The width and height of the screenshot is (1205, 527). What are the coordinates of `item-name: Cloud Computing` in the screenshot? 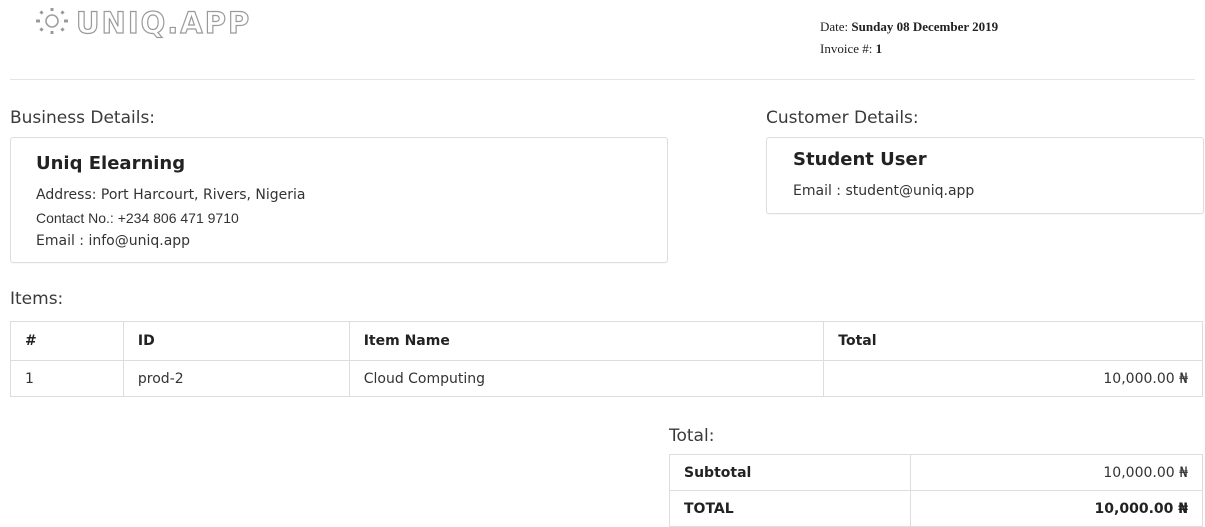 It's located at (586, 378).